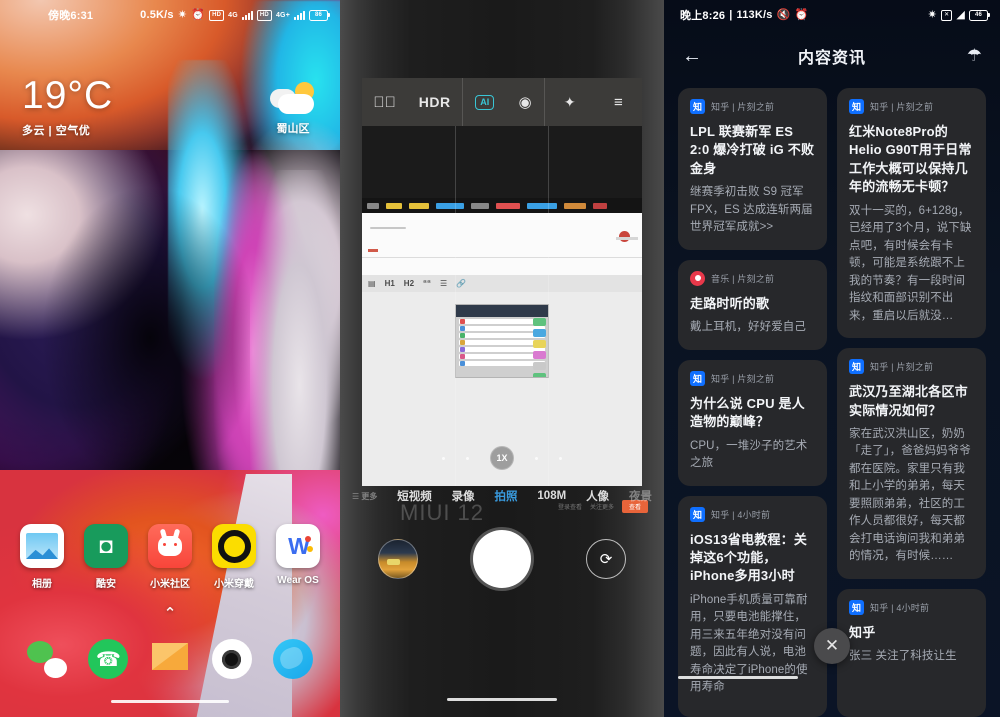 The width and height of the screenshot is (1000, 717). I want to click on app-mi-community: 小米社区, so click(170, 557).